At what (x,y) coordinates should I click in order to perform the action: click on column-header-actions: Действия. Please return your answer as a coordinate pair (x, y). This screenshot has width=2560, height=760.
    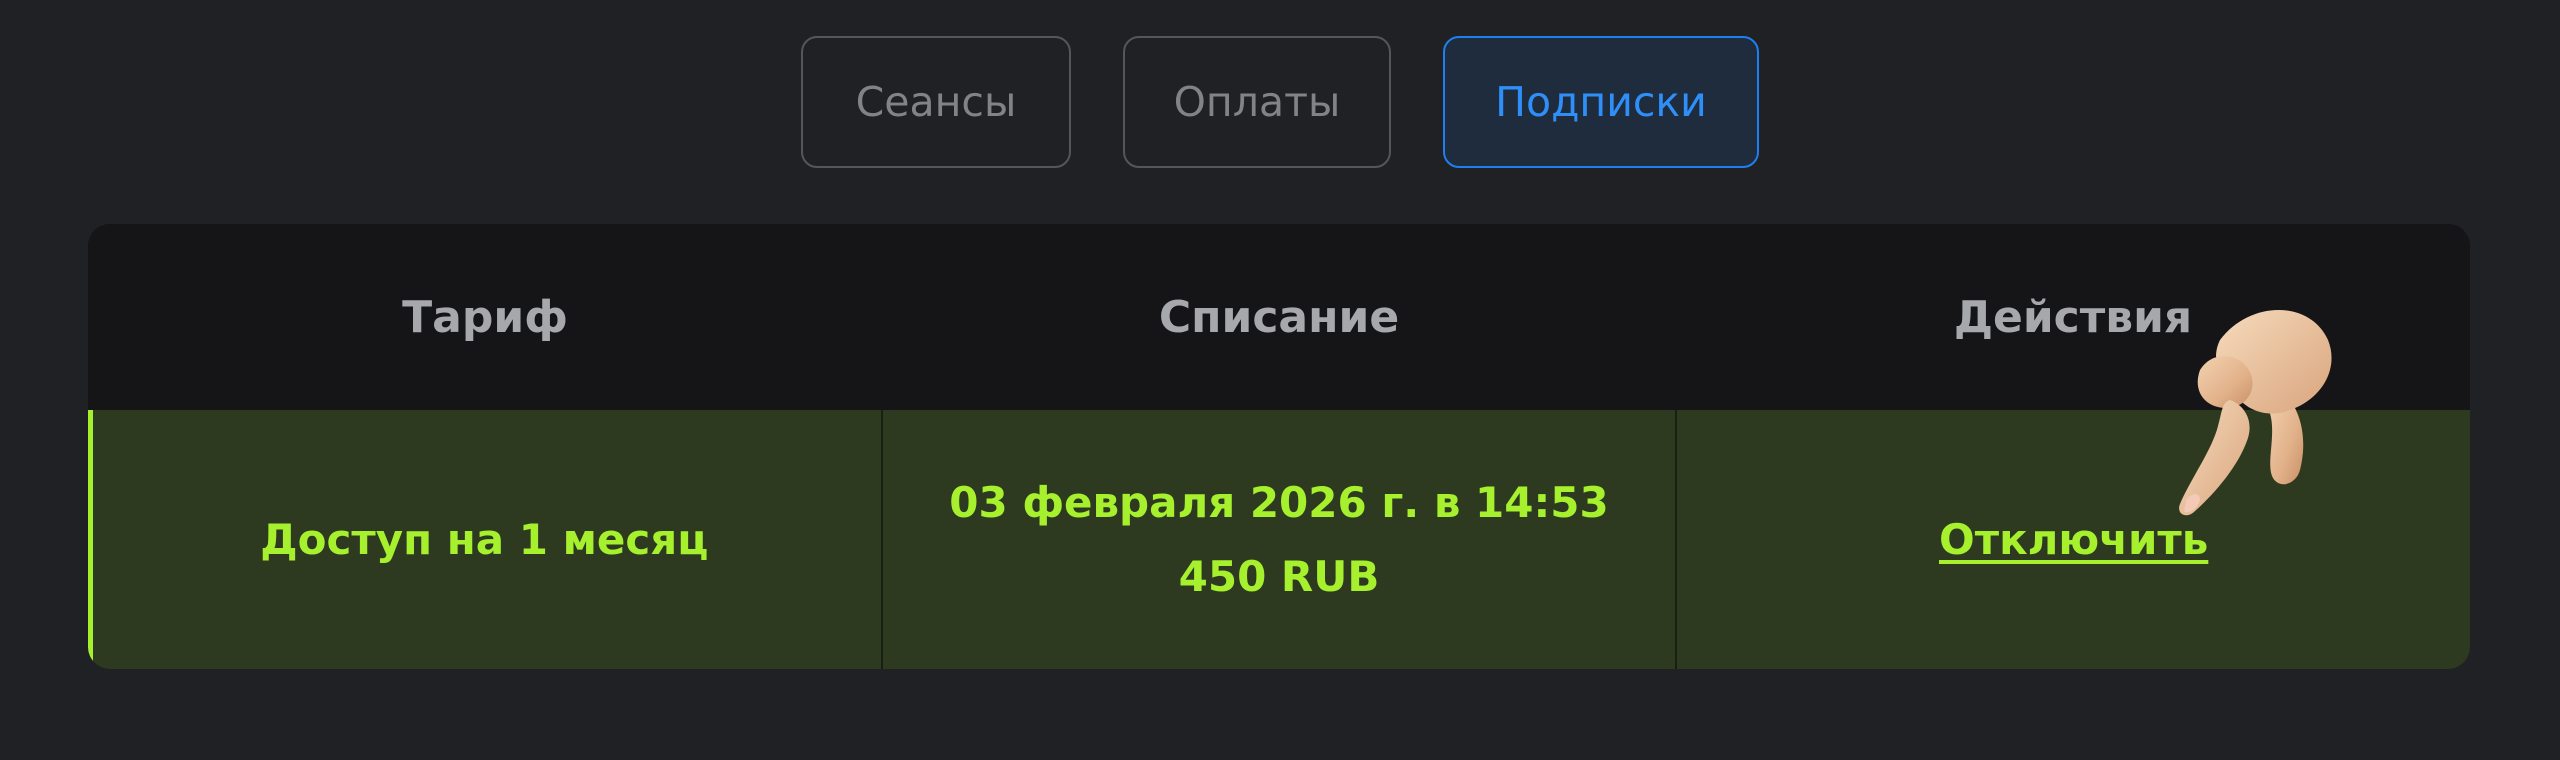
    Looking at the image, I should click on (2073, 317).